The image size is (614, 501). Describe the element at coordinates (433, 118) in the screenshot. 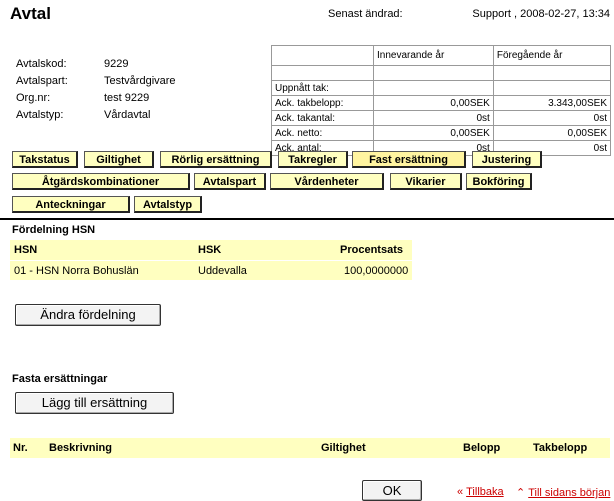

I see `stats-current-value: 0st` at that location.